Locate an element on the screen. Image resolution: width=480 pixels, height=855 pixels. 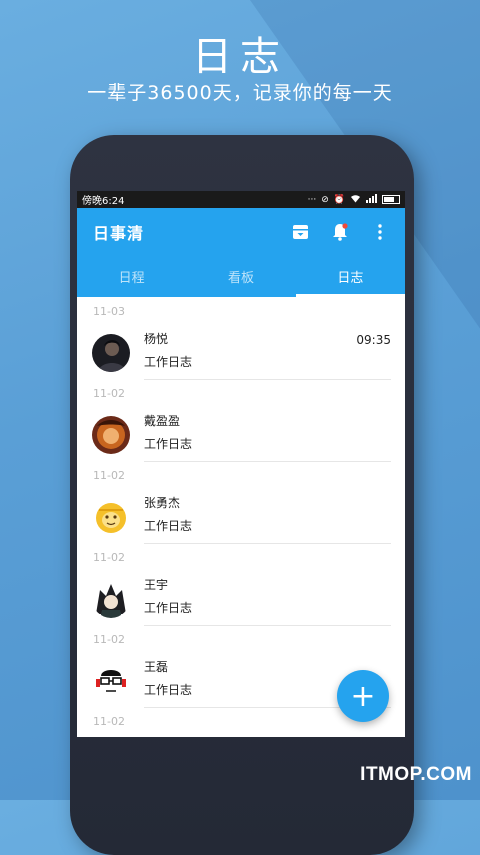
add-entry-button: + is located at coordinates (363, 696).